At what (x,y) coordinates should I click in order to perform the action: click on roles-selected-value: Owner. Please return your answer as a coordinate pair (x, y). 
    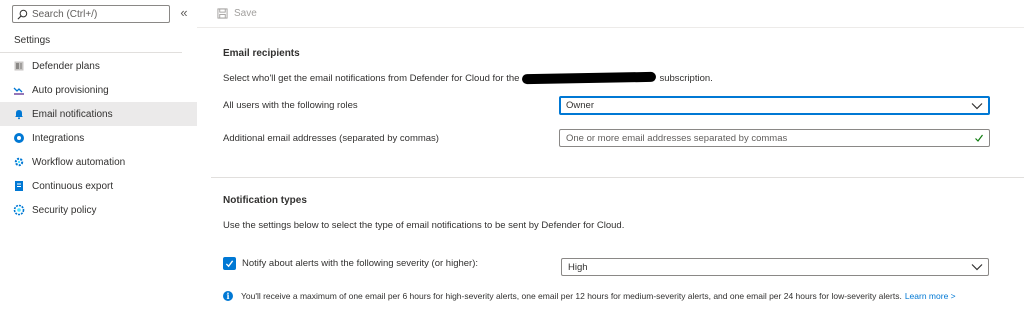
    Looking at the image, I should click on (580, 105).